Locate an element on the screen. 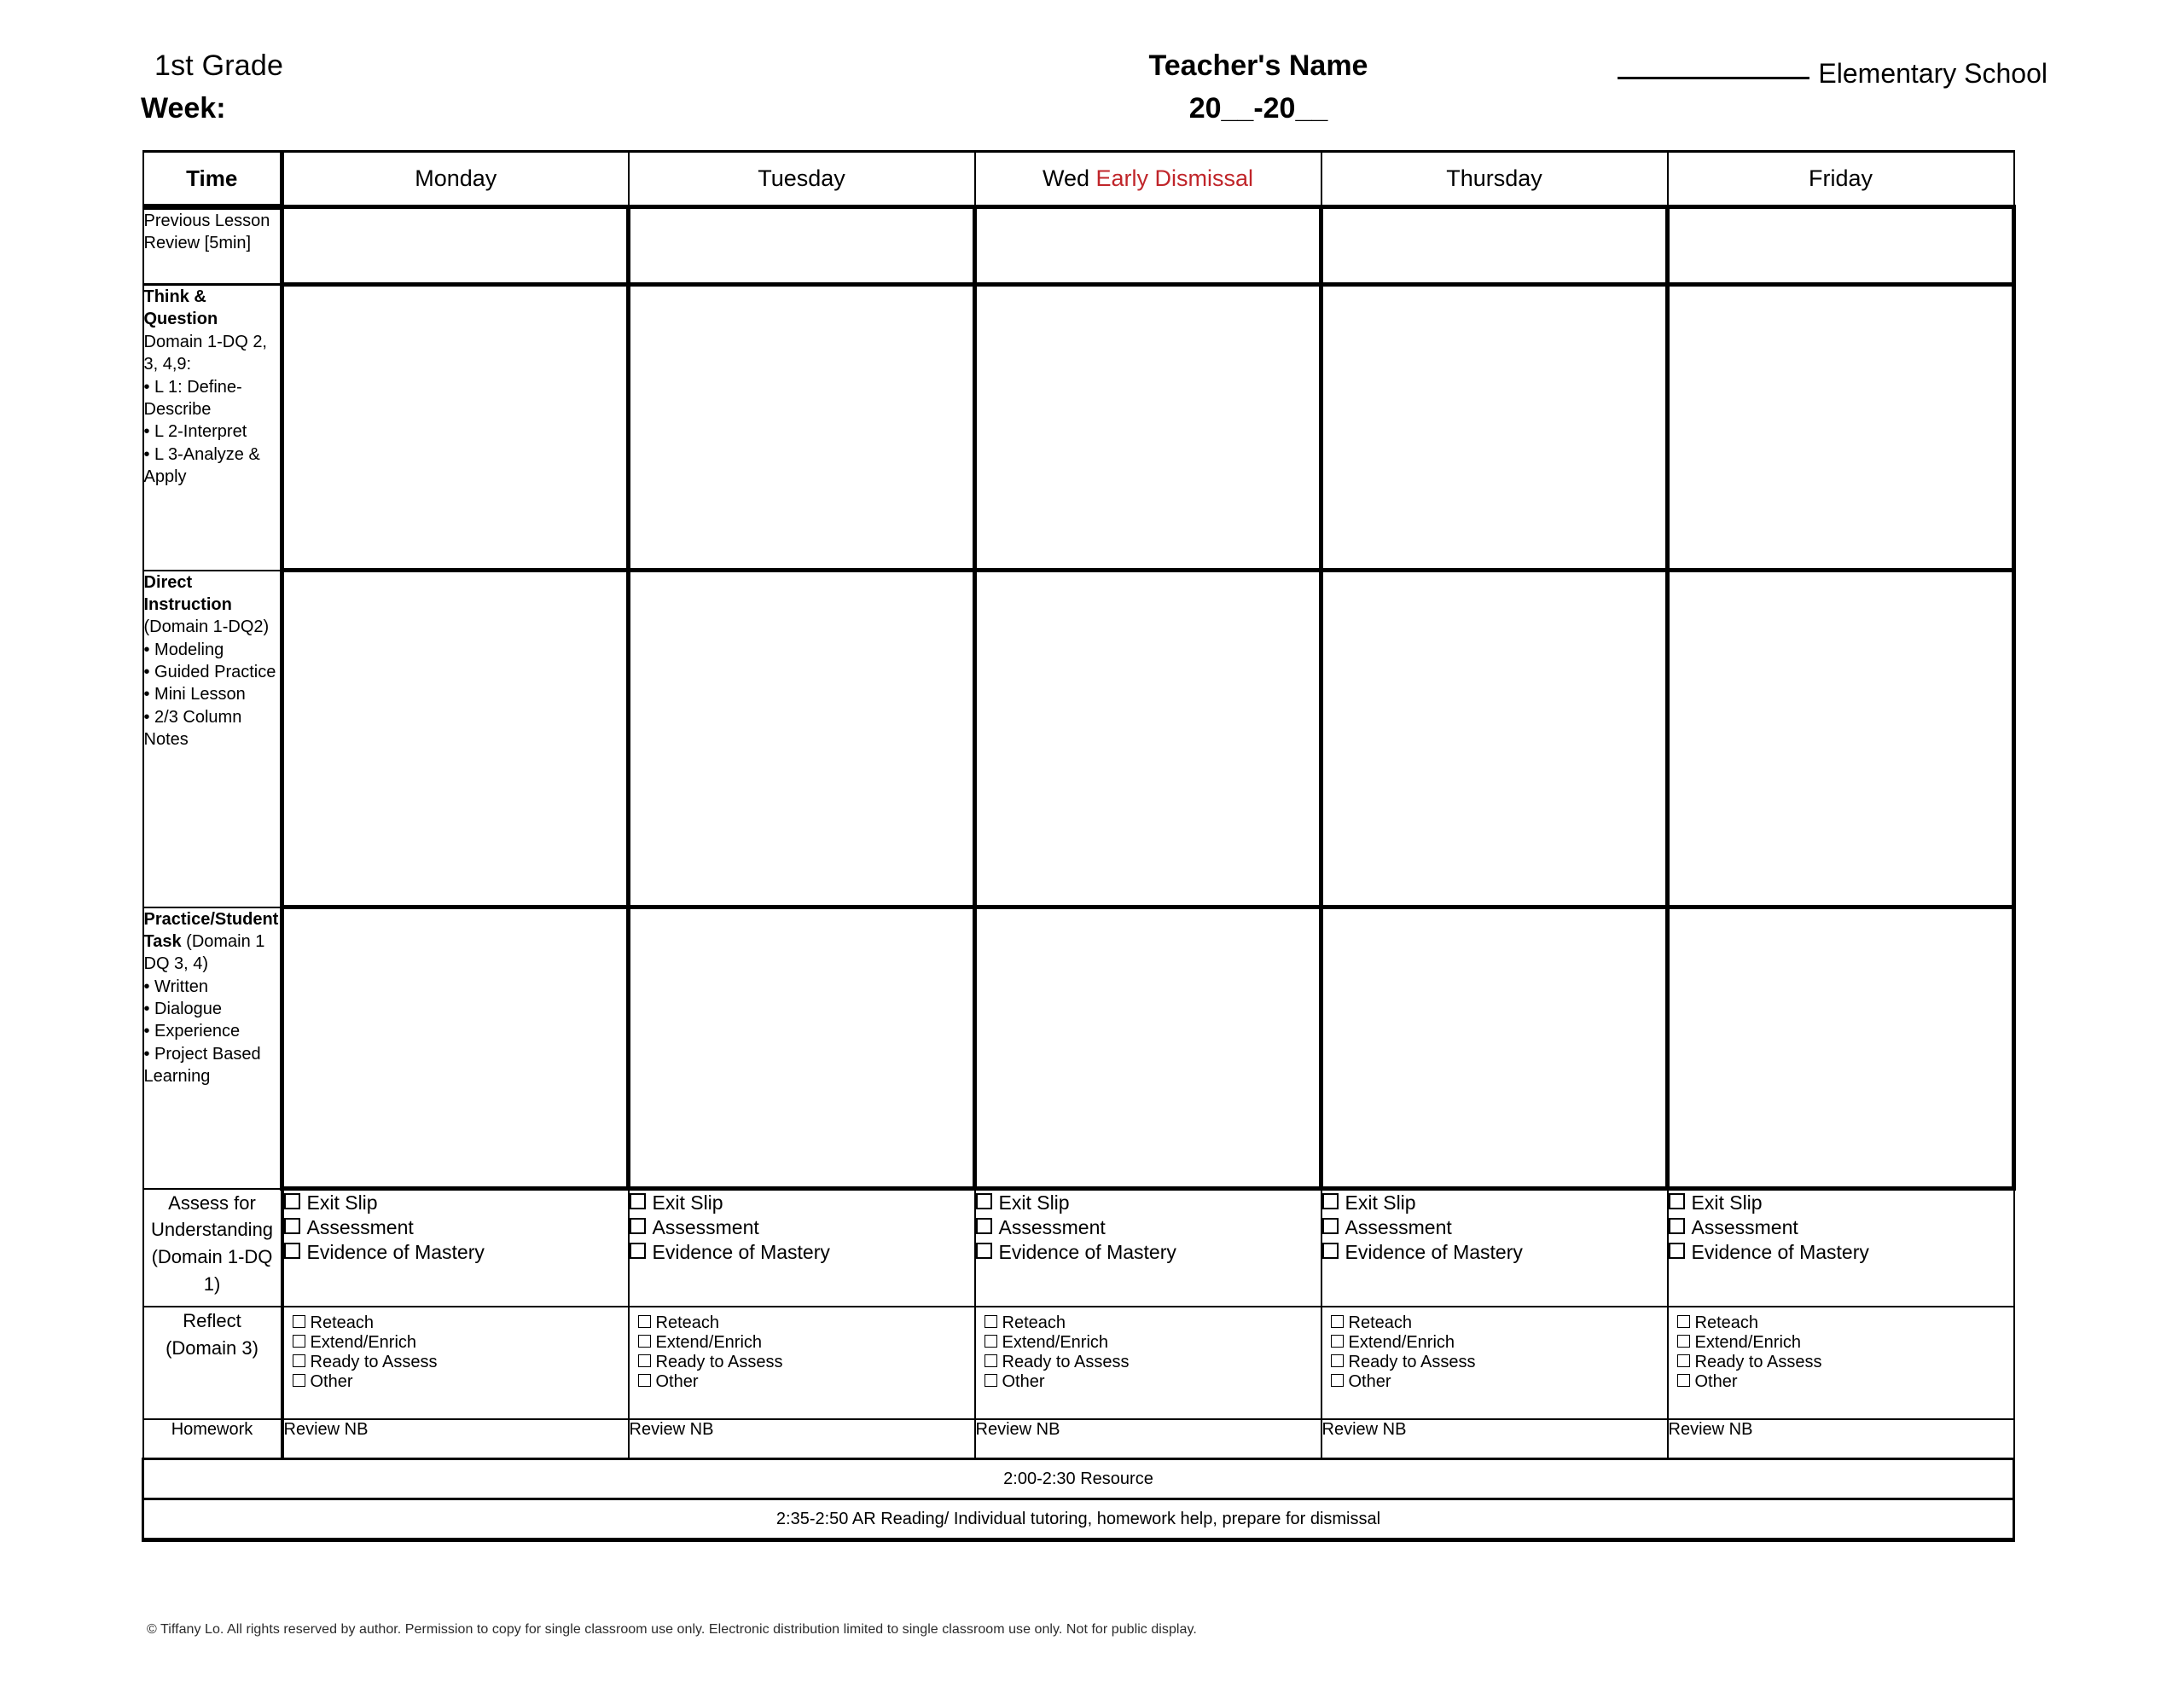 Image resolution: width=2184 pixels, height=1687 pixels. cell-homework-friday: Review NB is located at coordinates (1841, 1439).